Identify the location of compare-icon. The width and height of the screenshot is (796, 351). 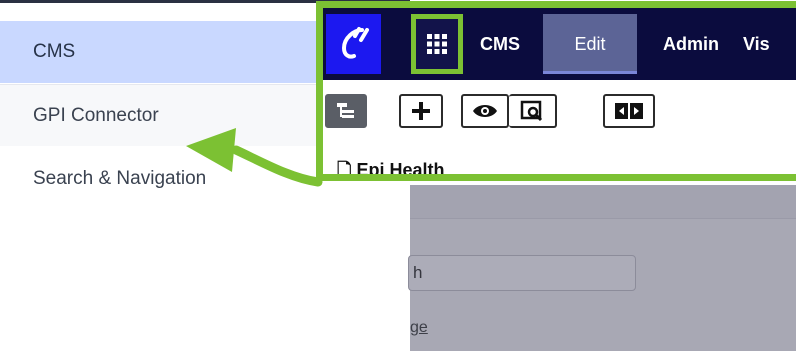
(629, 111).